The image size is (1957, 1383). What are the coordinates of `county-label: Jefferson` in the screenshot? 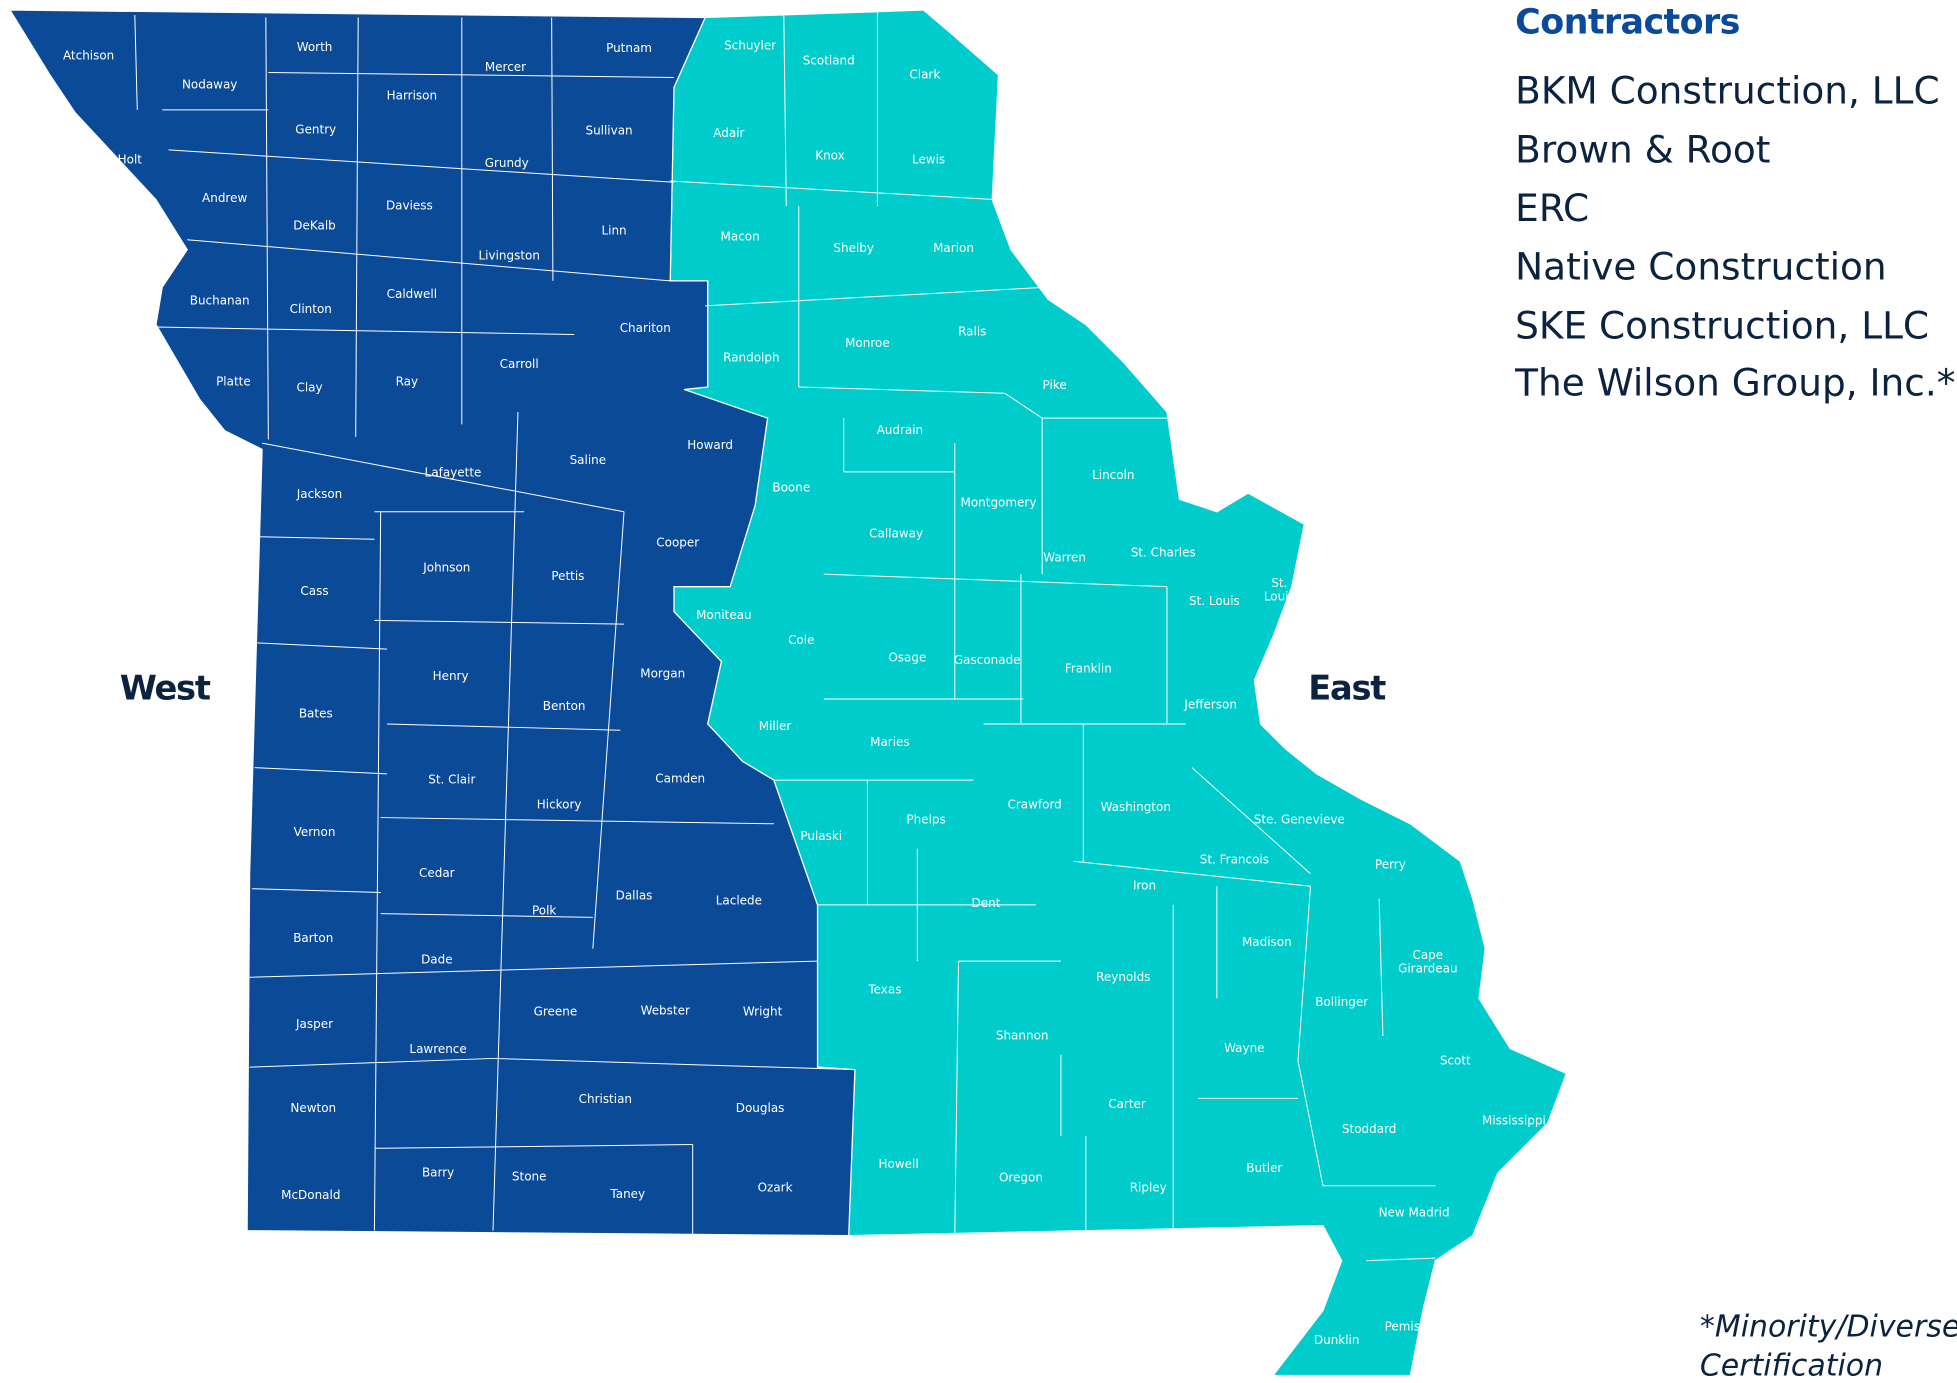 It's located at (1210, 705).